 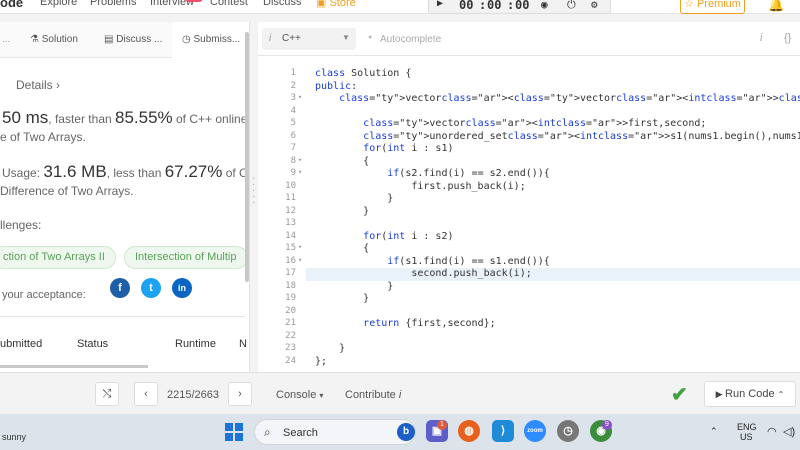 I want to click on bing-icon: b, so click(x=406, y=432).